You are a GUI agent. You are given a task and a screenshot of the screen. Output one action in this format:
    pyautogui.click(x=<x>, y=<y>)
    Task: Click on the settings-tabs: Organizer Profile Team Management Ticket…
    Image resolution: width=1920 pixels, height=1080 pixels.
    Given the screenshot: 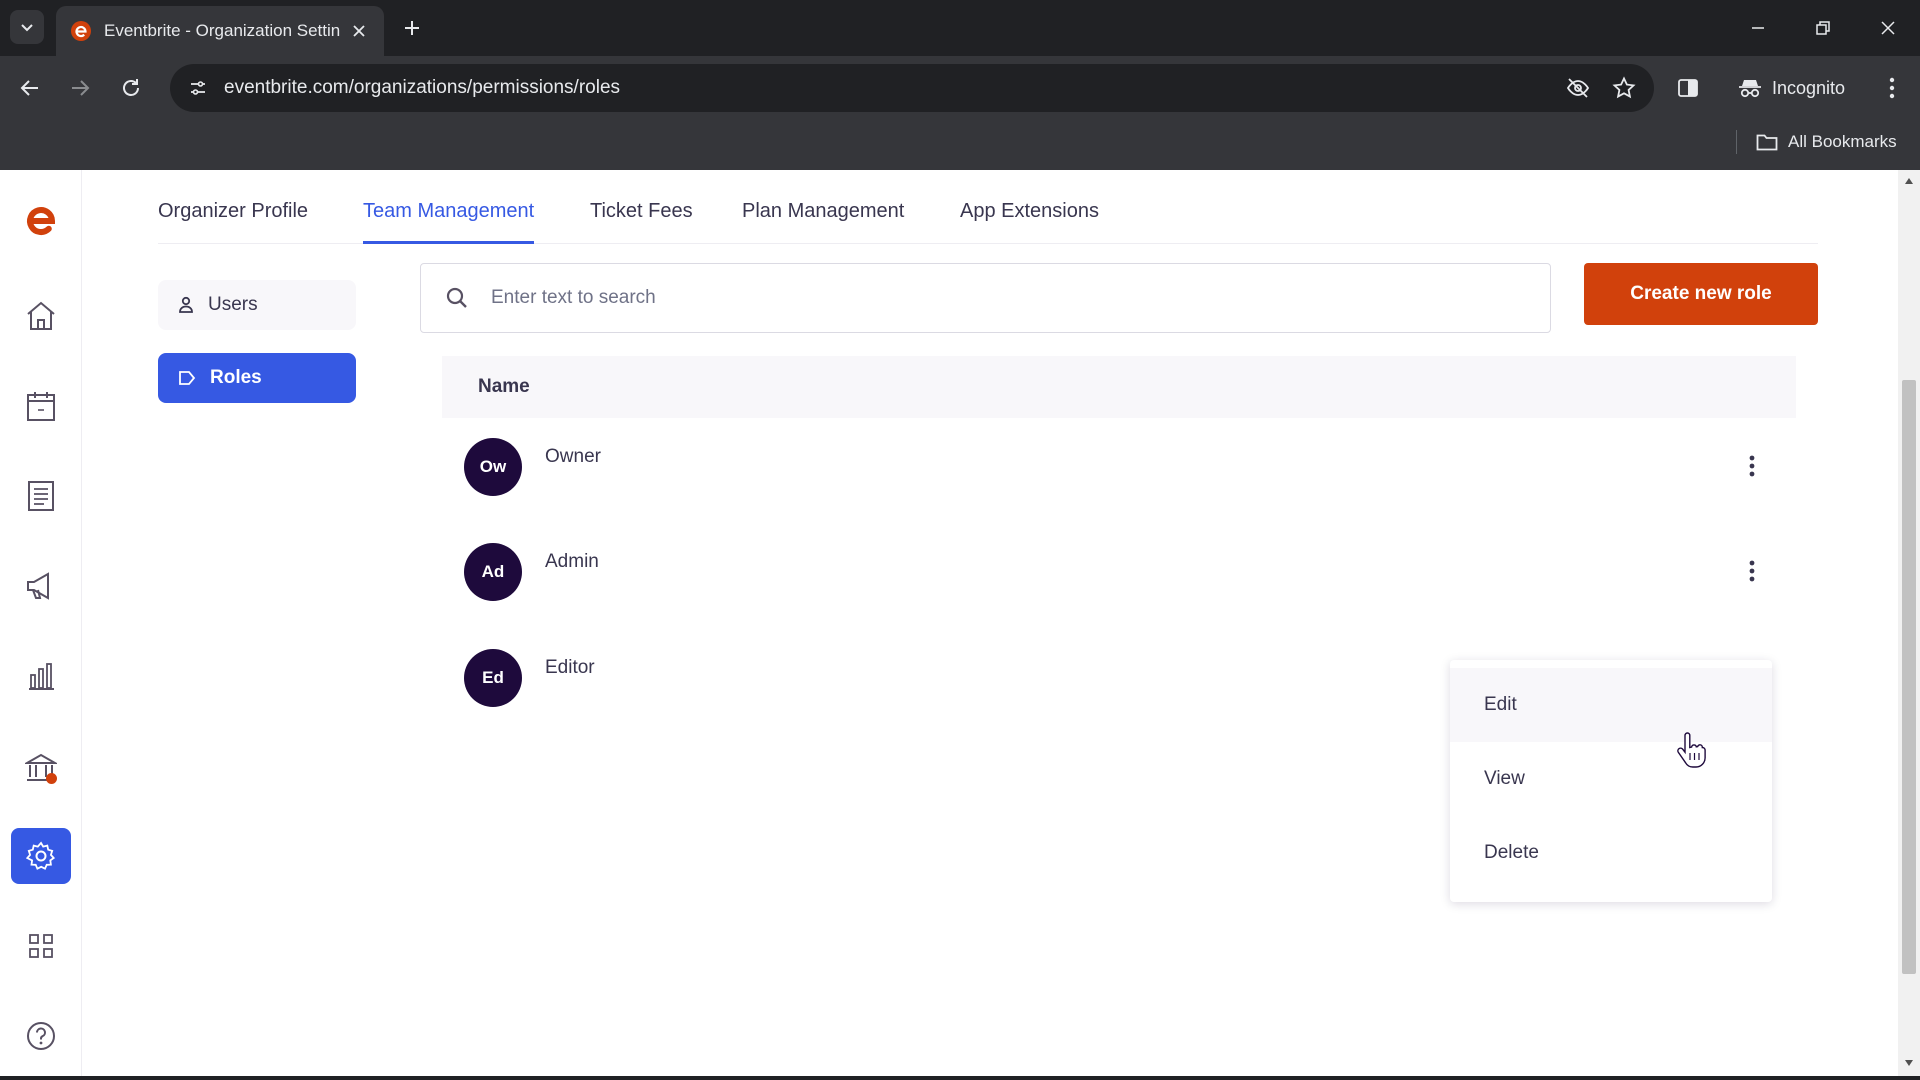 What is the action you would take?
    pyautogui.click(x=988, y=207)
    